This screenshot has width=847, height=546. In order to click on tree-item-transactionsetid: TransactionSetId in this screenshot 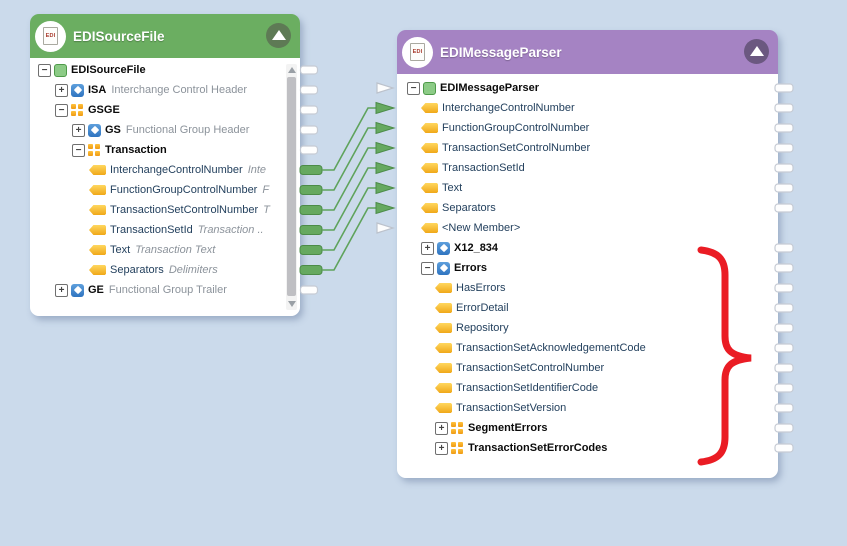, I will do `click(585, 168)`.